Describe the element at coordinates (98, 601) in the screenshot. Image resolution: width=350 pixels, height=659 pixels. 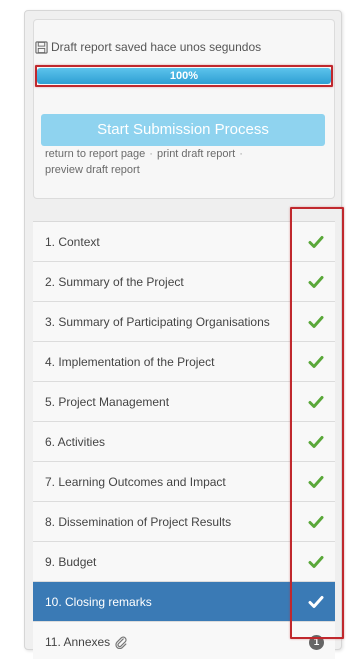
I see `menu-item-label: 10. Closing remarks` at that location.